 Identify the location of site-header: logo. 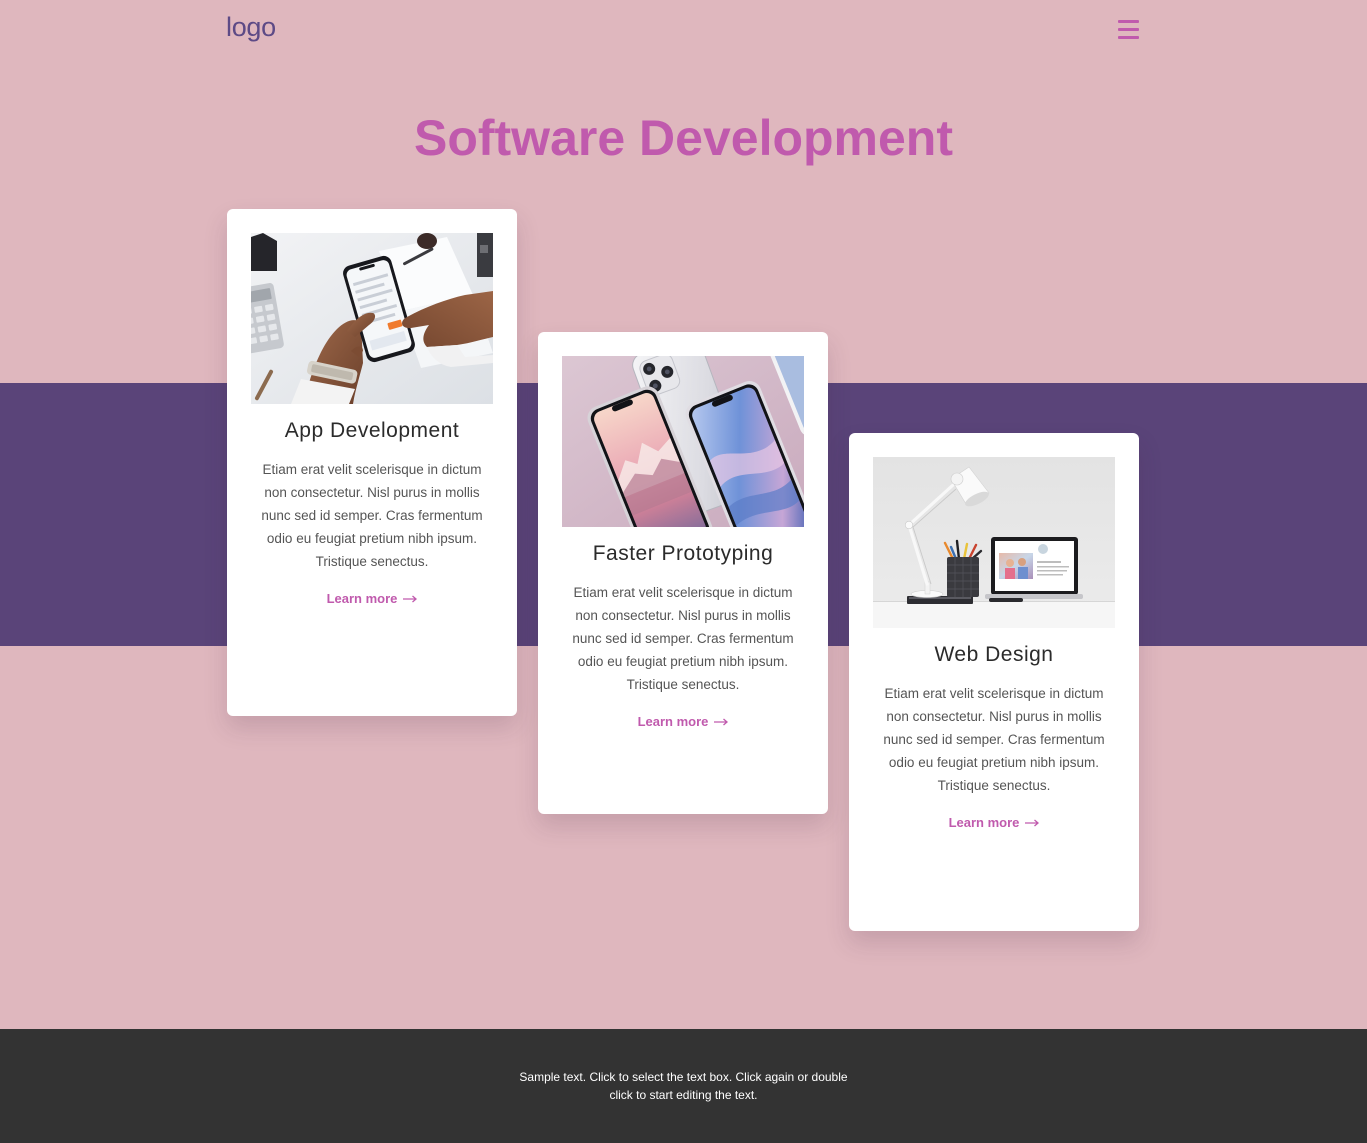
(683, 30).